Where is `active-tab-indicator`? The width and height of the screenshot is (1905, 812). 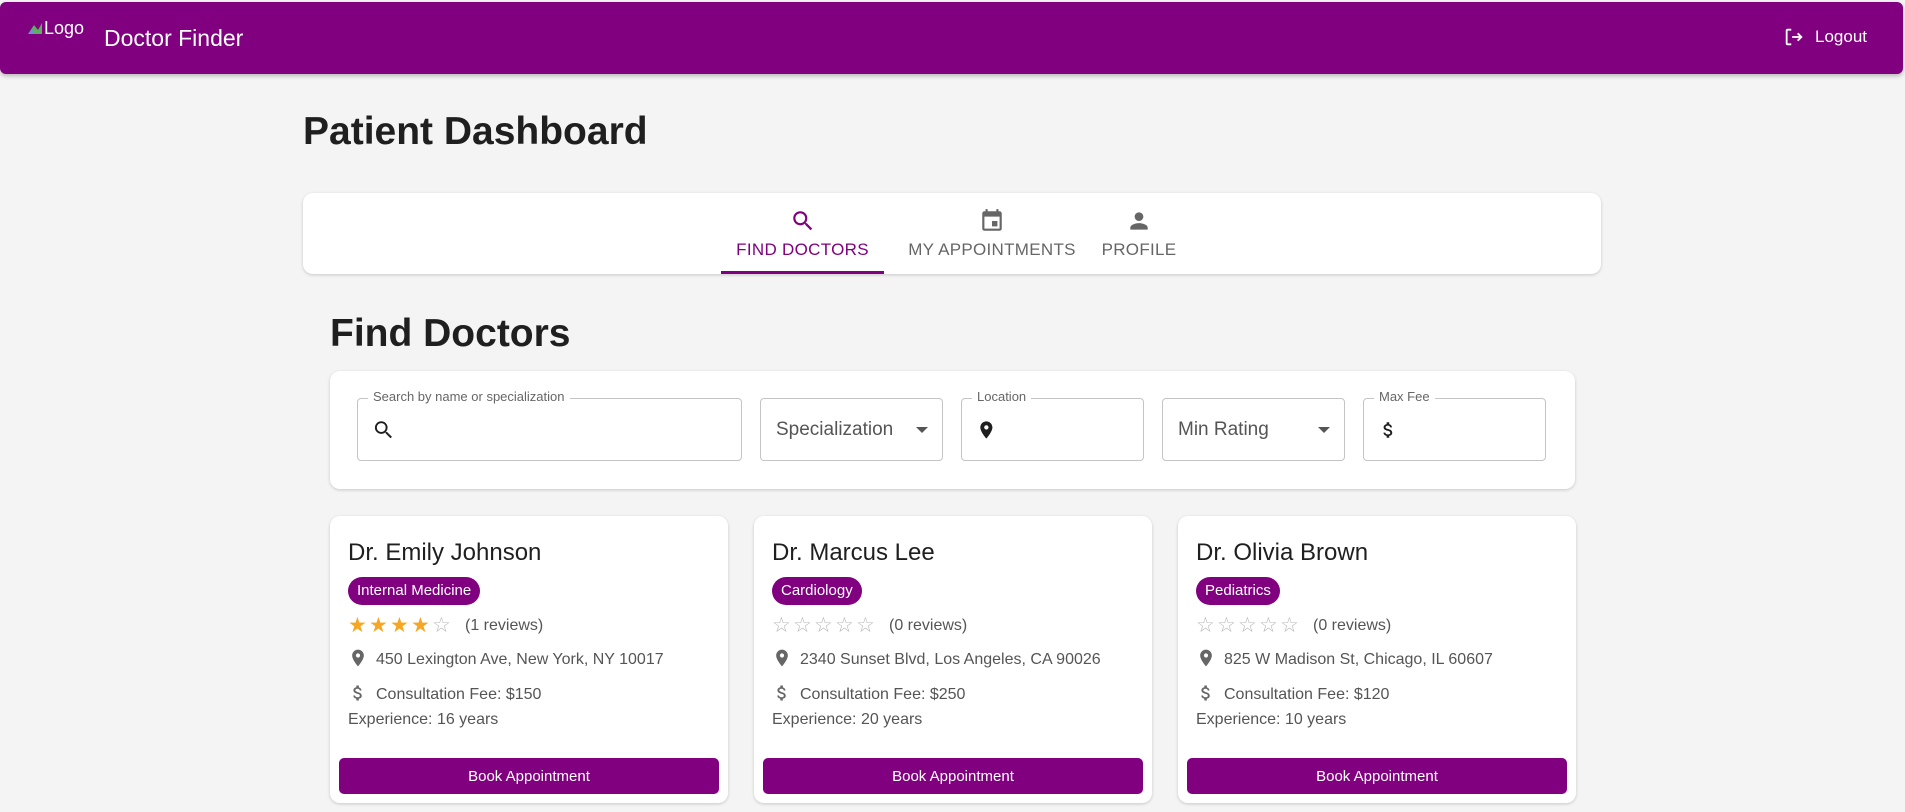 active-tab-indicator is located at coordinates (802, 272).